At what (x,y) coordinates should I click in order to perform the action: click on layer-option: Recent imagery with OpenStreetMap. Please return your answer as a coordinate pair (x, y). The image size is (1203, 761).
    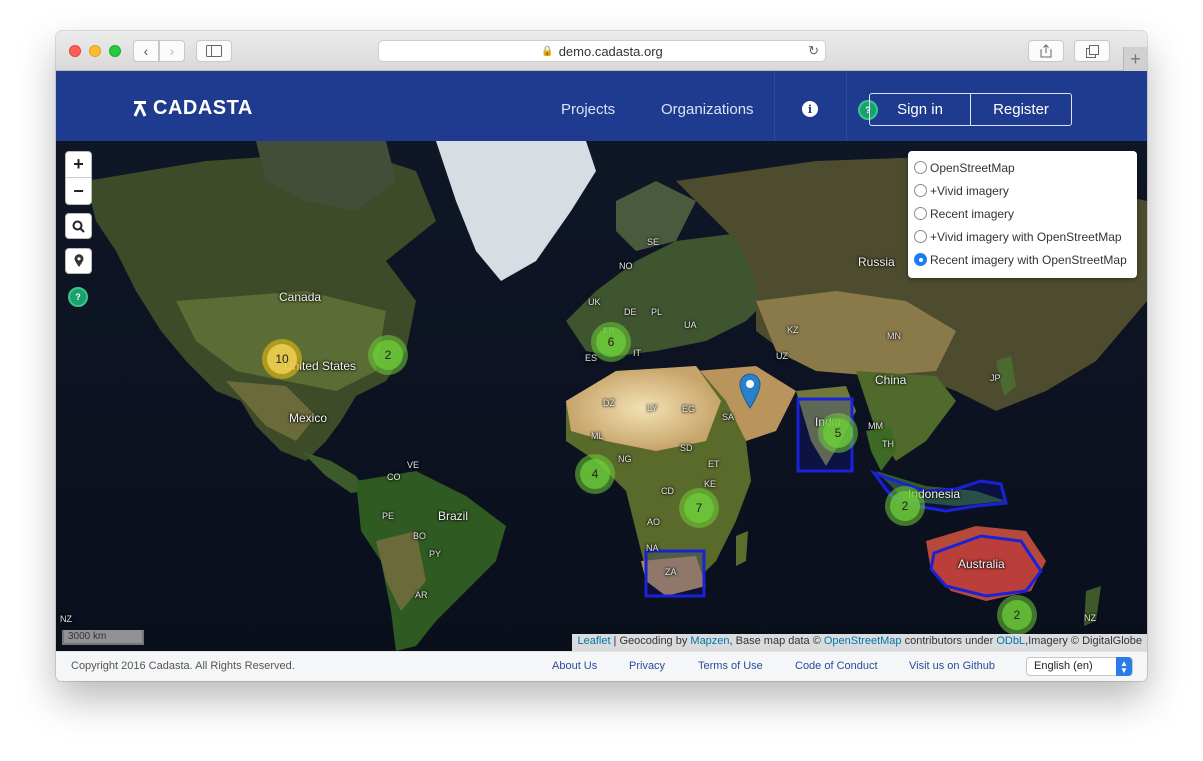
    Looking at the image, I should click on (1022, 259).